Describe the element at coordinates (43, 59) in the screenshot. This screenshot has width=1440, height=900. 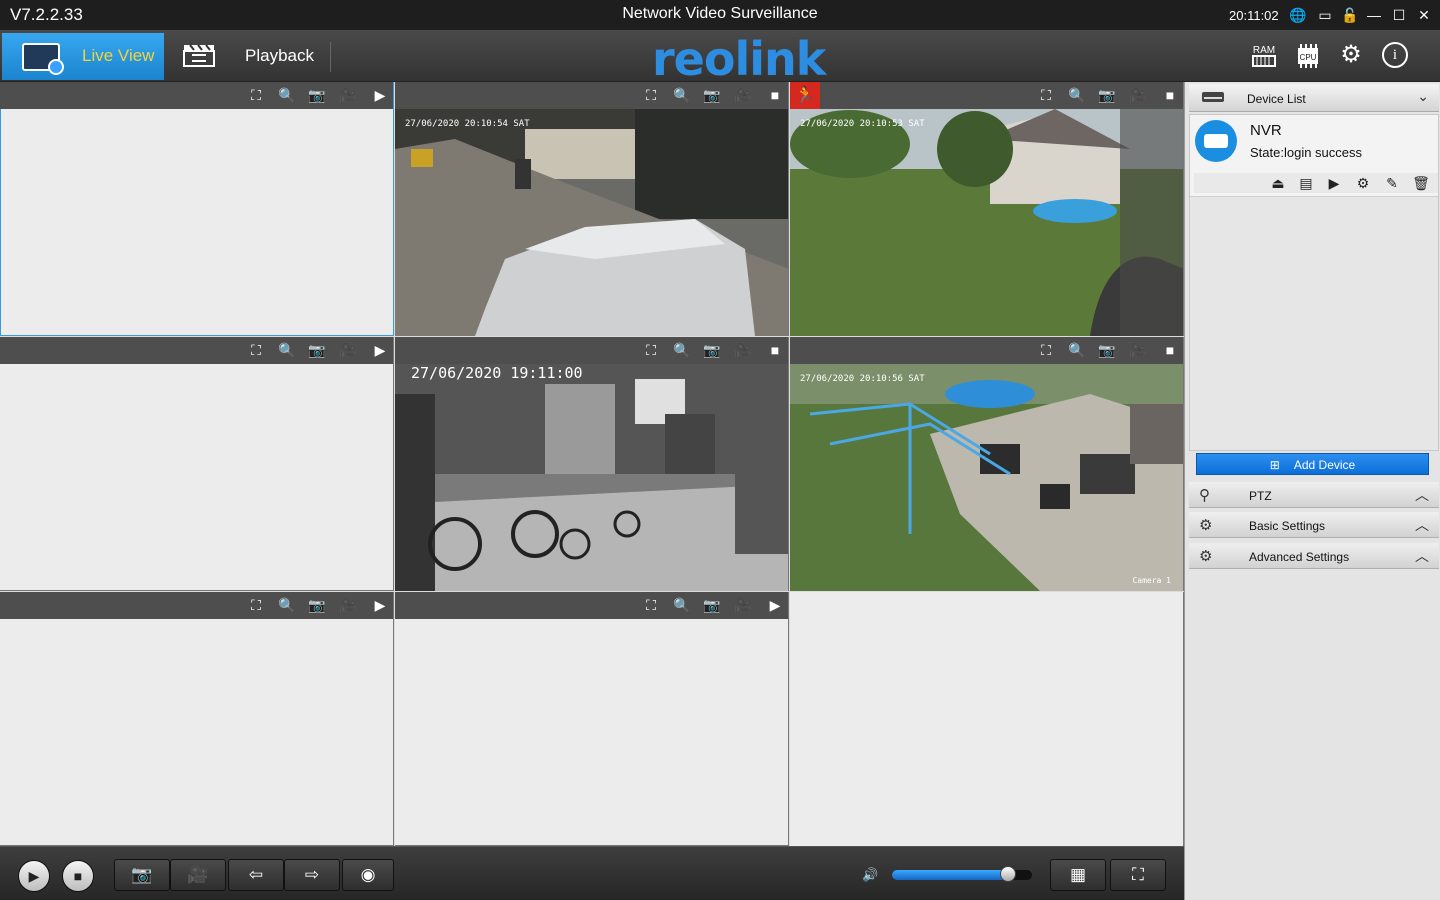
I see `live-view-icon` at that location.